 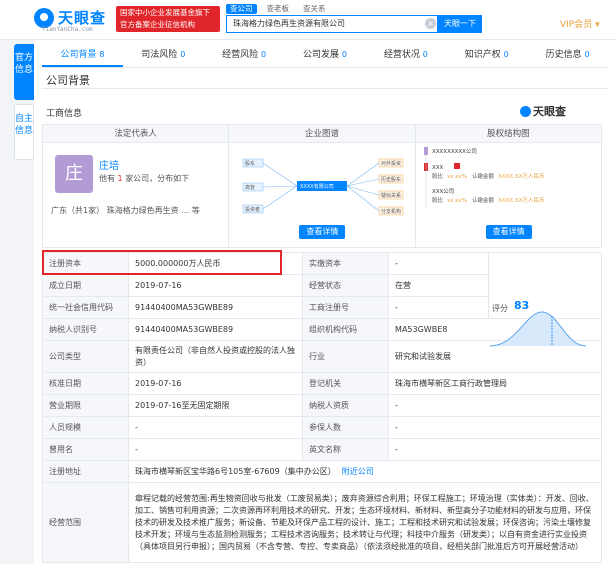 What do you see at coordinates (250, 187) in the screenshot?
I see `map-label: 高管` at bounding box center [250, 187].